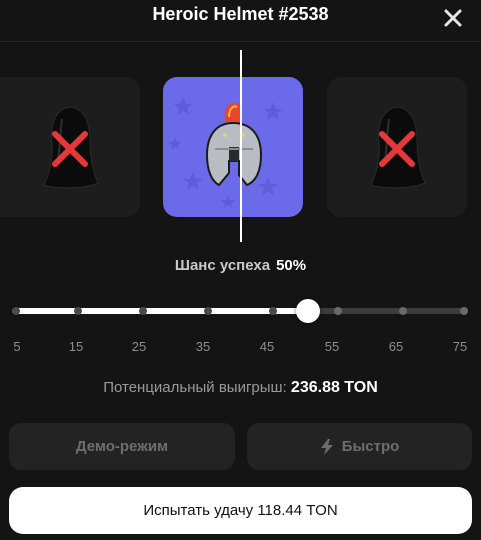 Image resolution: width=481 pixels, height=540 pixels. I want to click on success-chance: Шанс успеха 50%, so click(240, 265).